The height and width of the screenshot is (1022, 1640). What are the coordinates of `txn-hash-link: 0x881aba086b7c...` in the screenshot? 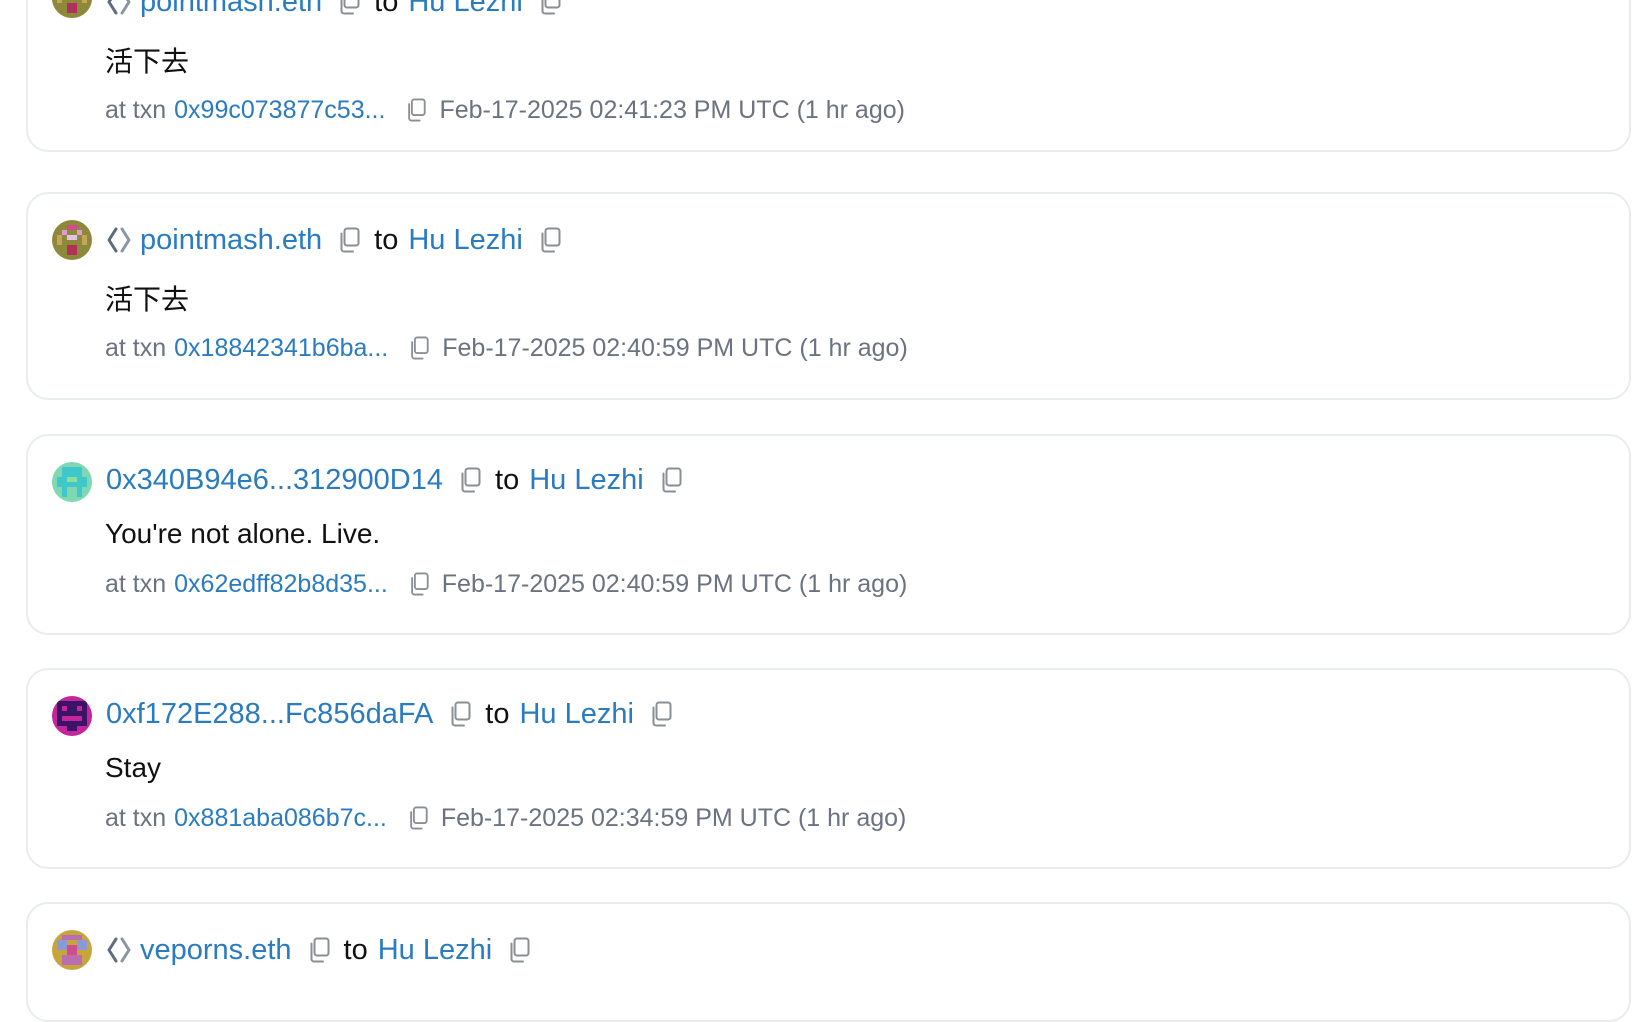 It's located at (280, 818).